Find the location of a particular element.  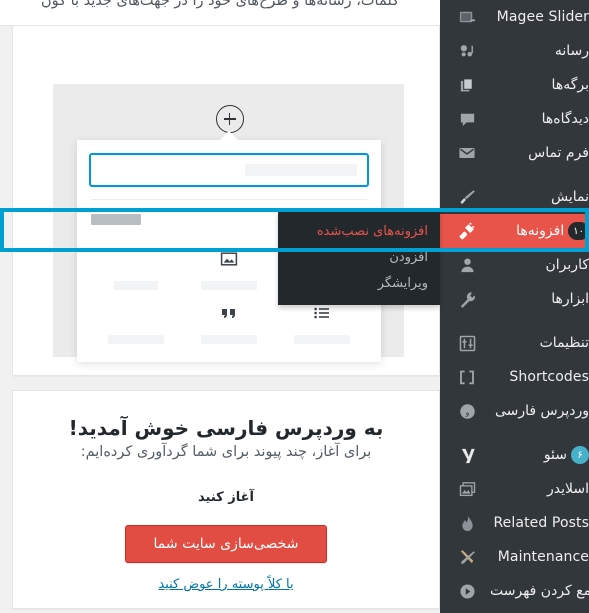

pages-icon is located at coordinates (467, 85).